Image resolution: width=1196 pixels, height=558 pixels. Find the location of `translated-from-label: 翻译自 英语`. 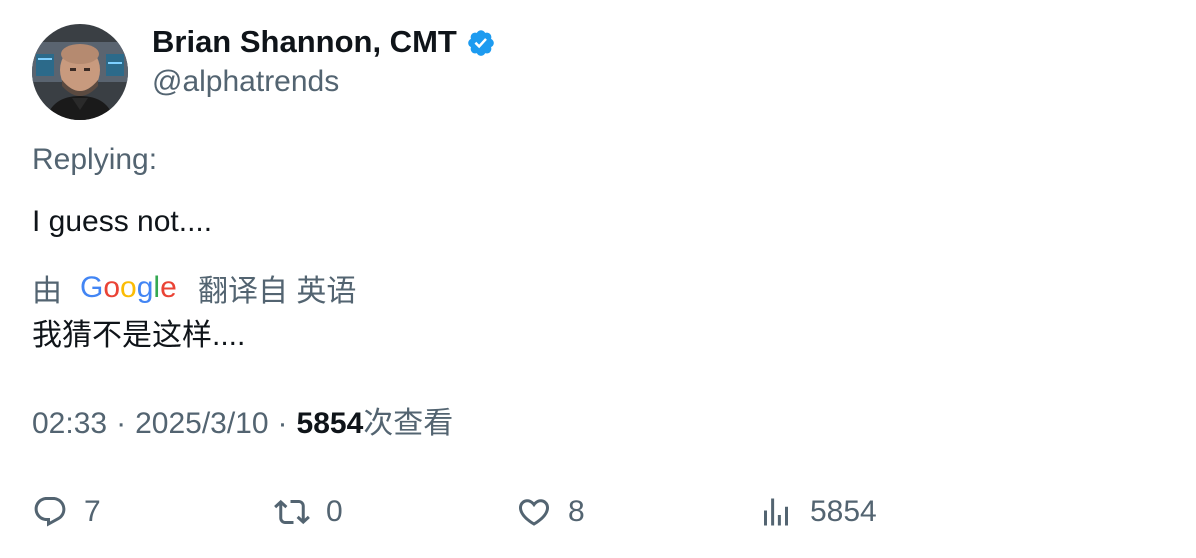

translated-from-label: 翻译自 英语 is located at coordinates (277, 288).